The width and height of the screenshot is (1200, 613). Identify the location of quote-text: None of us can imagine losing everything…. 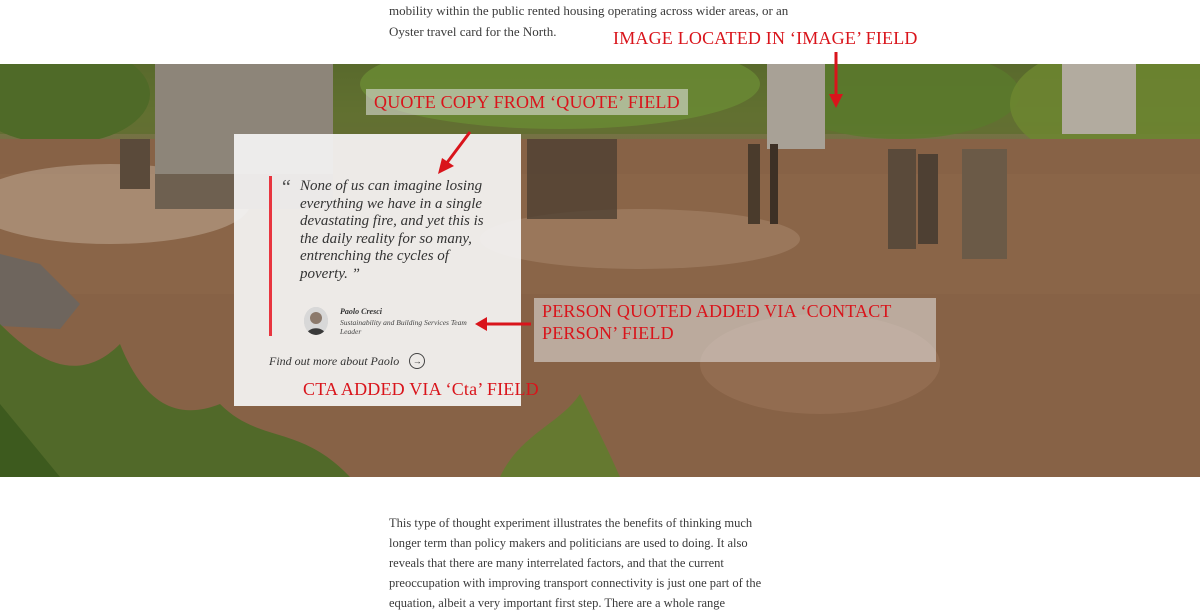
(392, 230).